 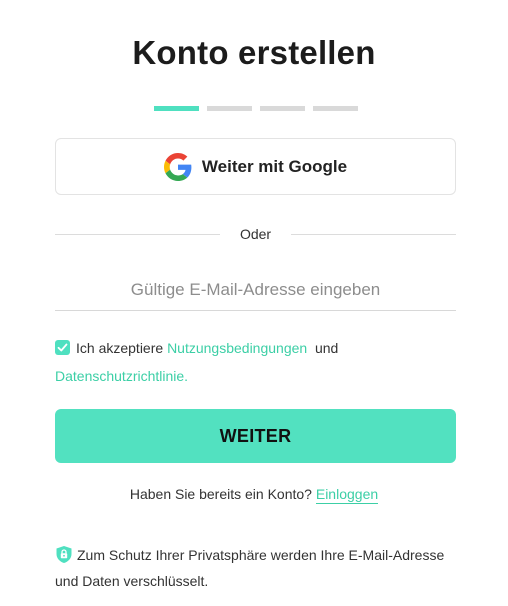 I want to click on or-divider: Oder, so click(x=255, y=234).